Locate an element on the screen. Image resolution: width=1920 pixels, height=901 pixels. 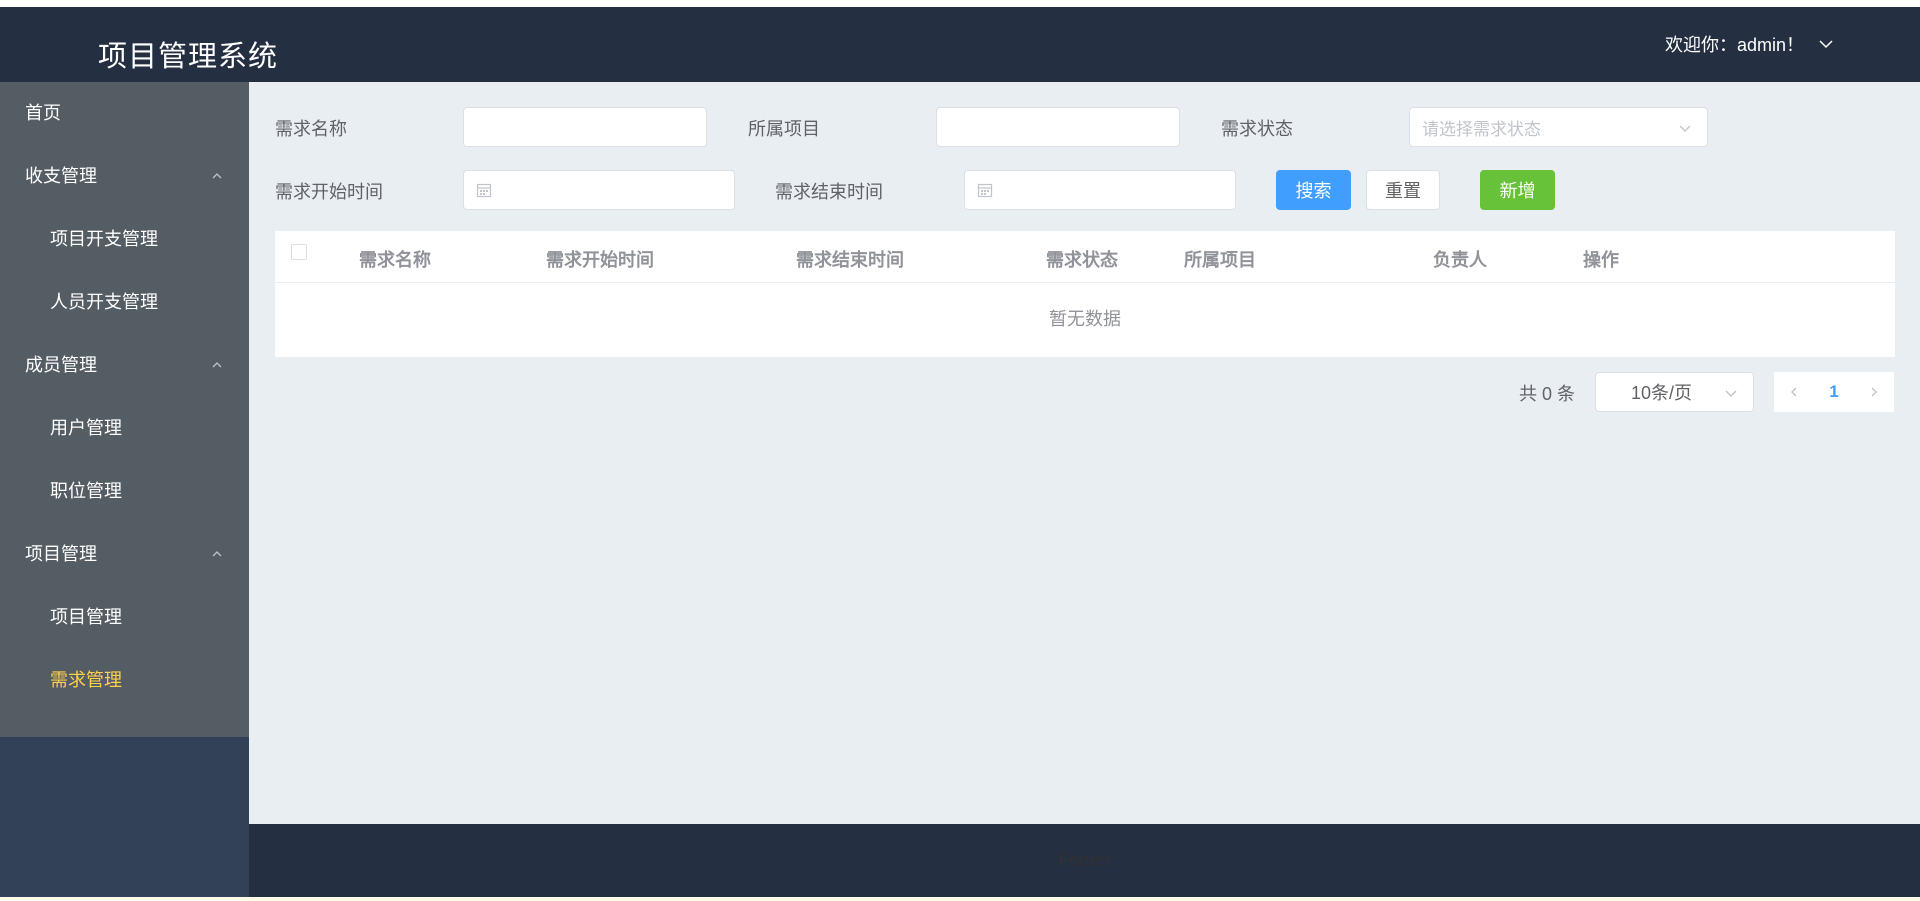
sidebar-item-staff-expense: 人员开支管理 is located at coordinates (124, 302).